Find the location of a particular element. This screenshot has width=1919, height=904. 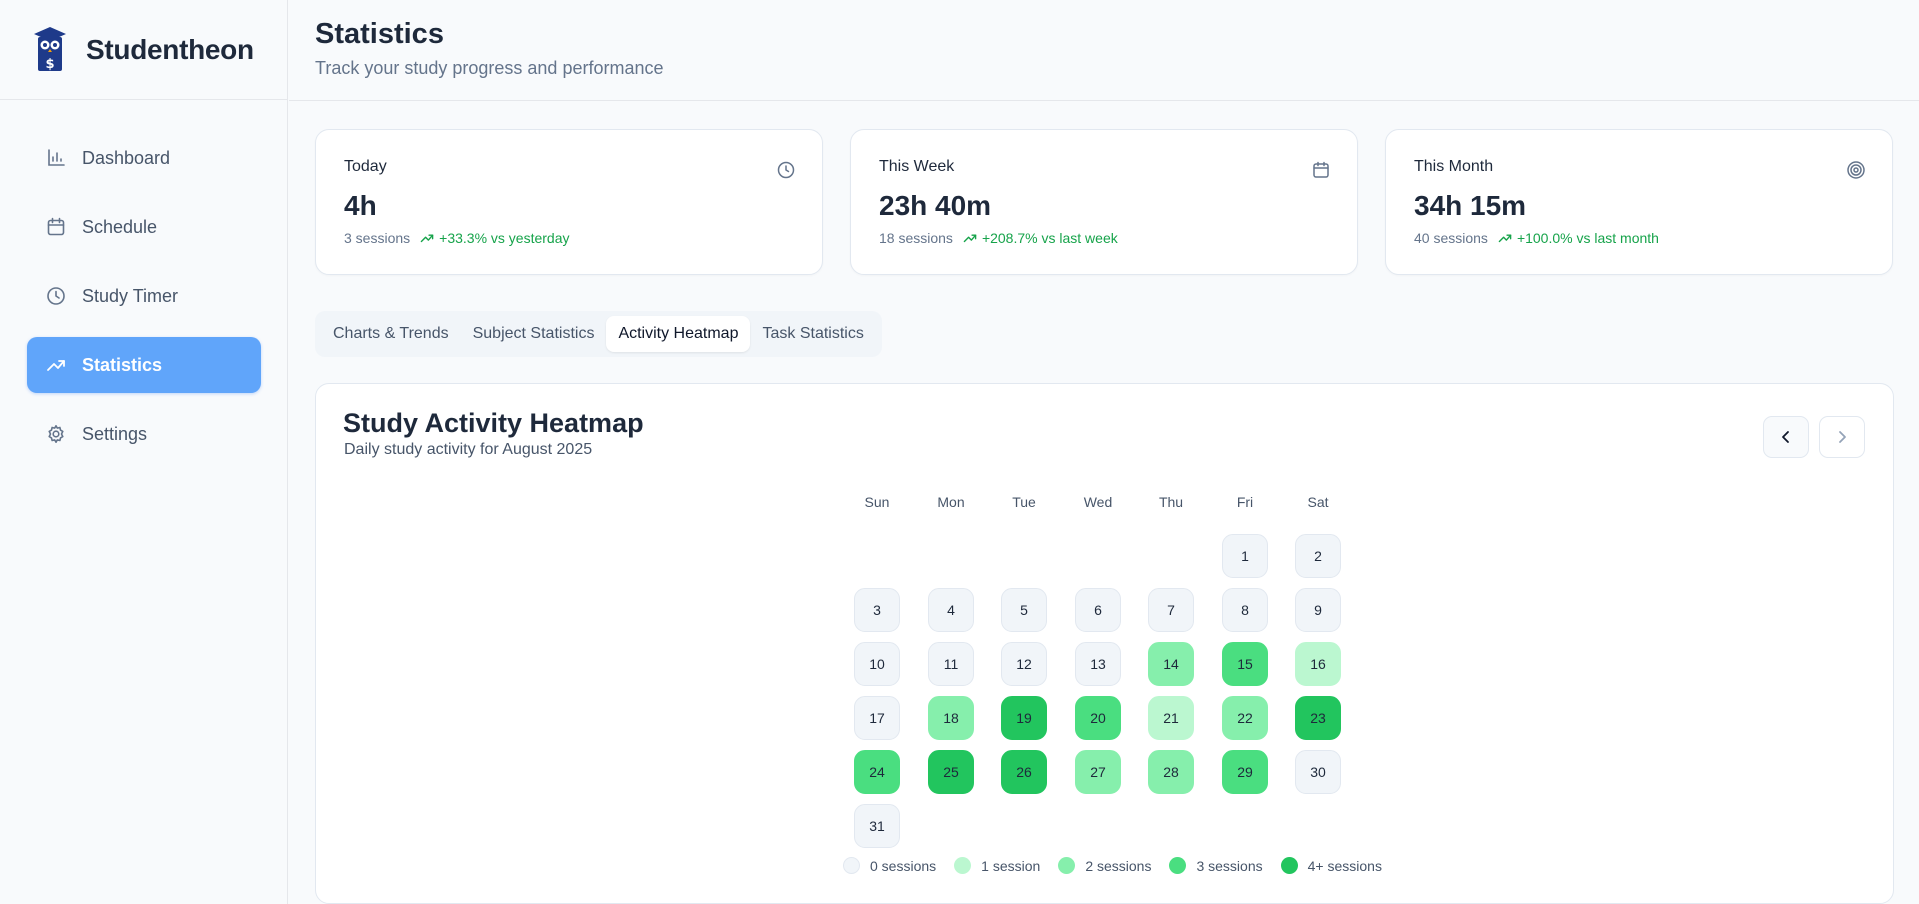

legend-item: 4+ sessions is located at coordinates (1331, 865).